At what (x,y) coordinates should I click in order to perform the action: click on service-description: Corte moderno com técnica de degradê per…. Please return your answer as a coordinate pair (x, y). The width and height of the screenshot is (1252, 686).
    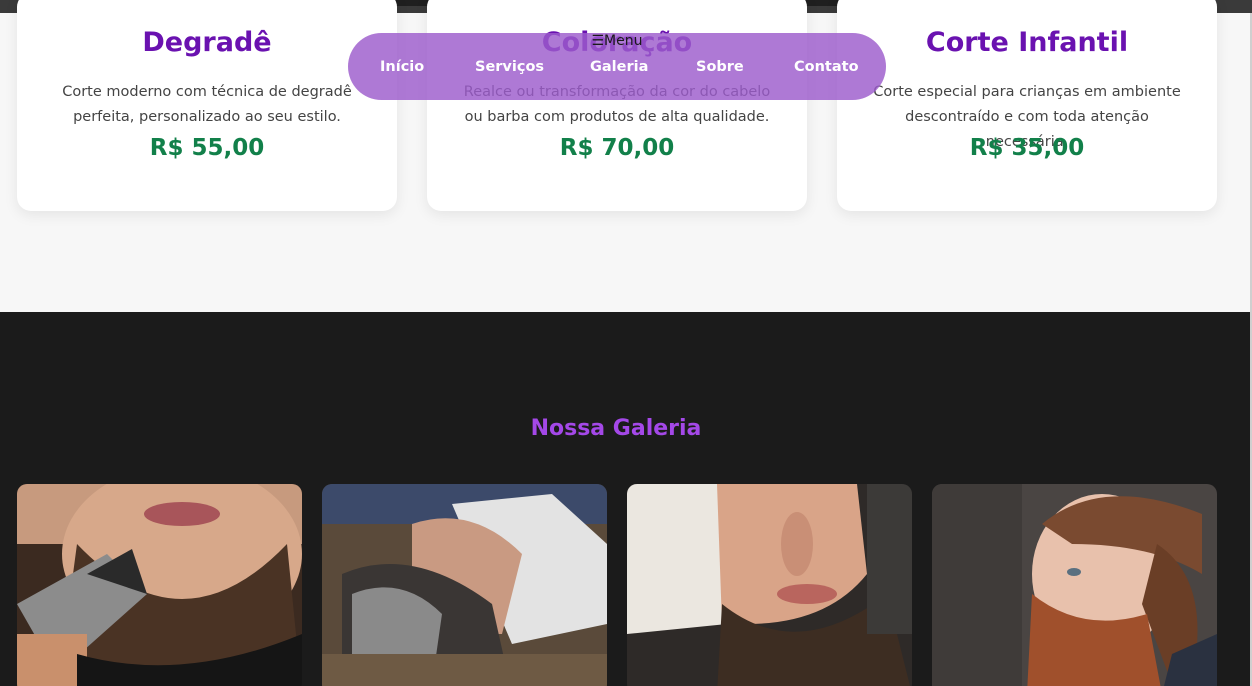
    Looking at the image, I should click on (207, 104).